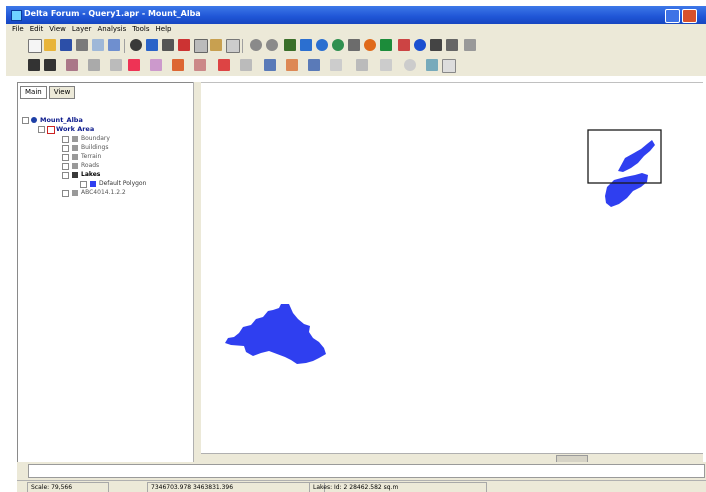 Image resolution: width=706 pixels, height=492 pixels. I want to click on legend-visibility-checkbox, so click(83, 184).